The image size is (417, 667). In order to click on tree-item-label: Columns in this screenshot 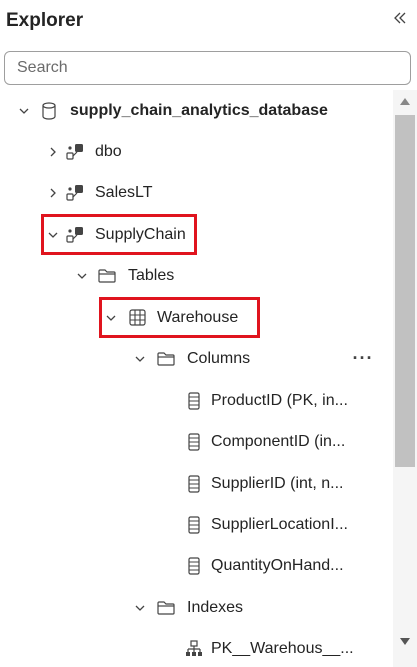, I will do `click(219, 358)`.